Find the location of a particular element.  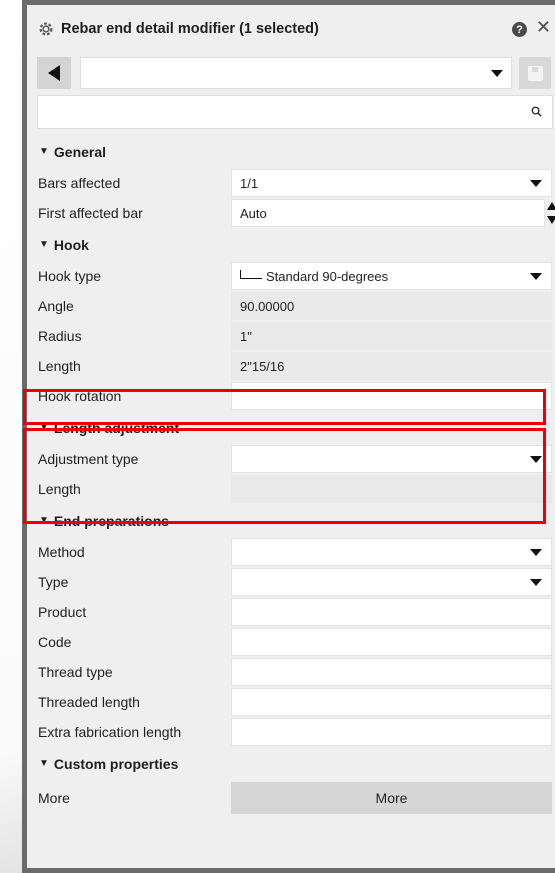

row-type: Type is located at coordinates (291, 582).